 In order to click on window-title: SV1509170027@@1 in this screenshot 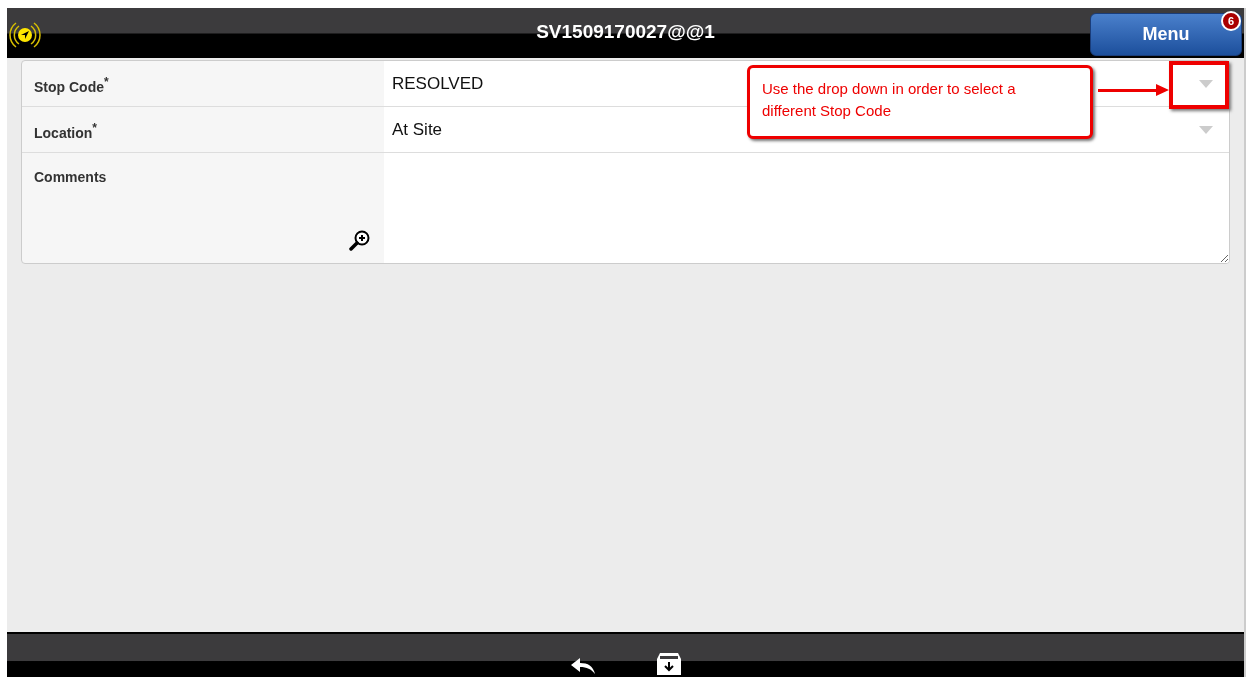, I will do `click(625, 32)`.